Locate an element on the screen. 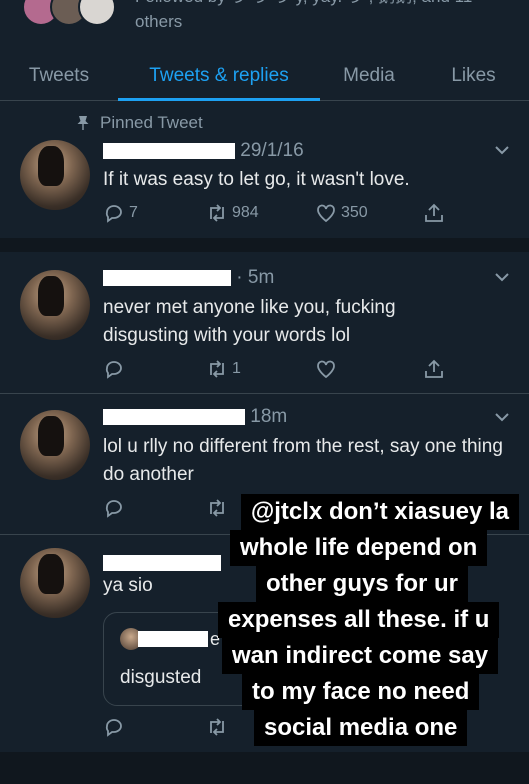 Image resolution: width=529 pixels, height=784 pixels. caption-line: expenses all these. if u is located at coordinates (359, 620).